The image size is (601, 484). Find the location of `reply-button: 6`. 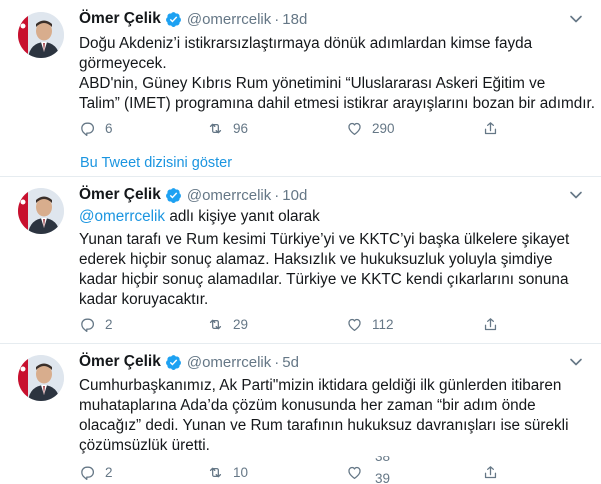

reply-button: 6 is located at coordinates (96, 128).